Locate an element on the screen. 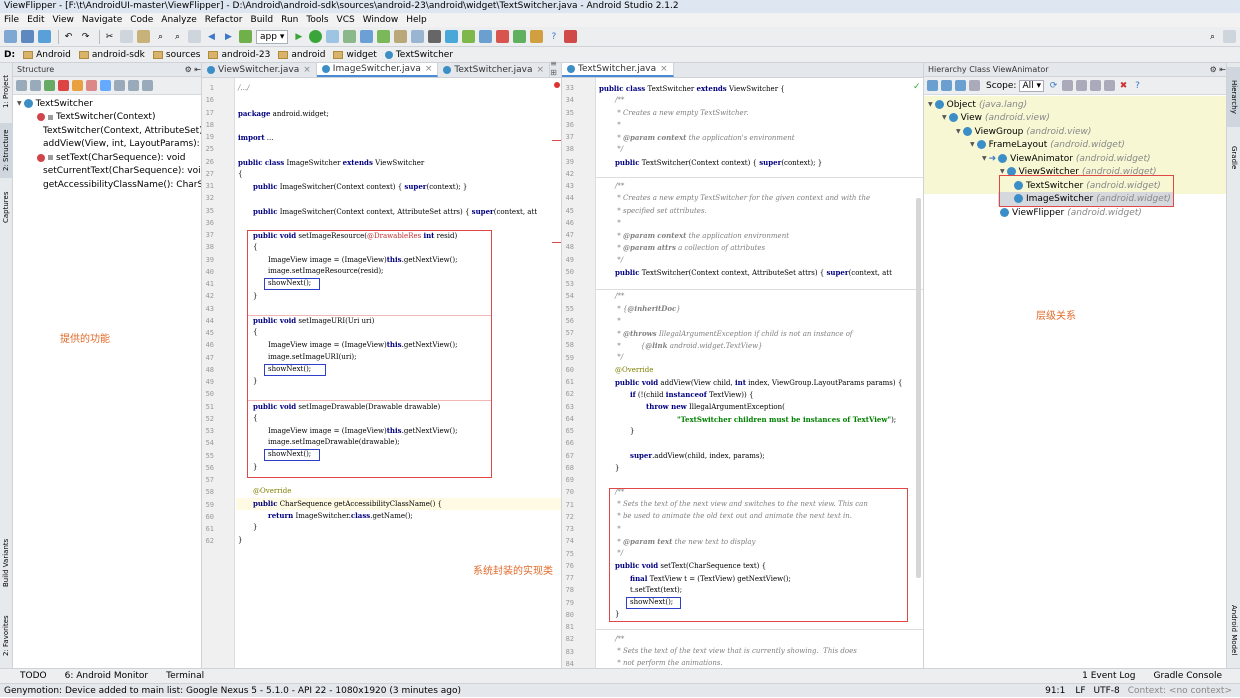 Image resolution: width=1240 pixels, height=698 pixels. menu-tools: Tools is located at coordinates (317, 20).